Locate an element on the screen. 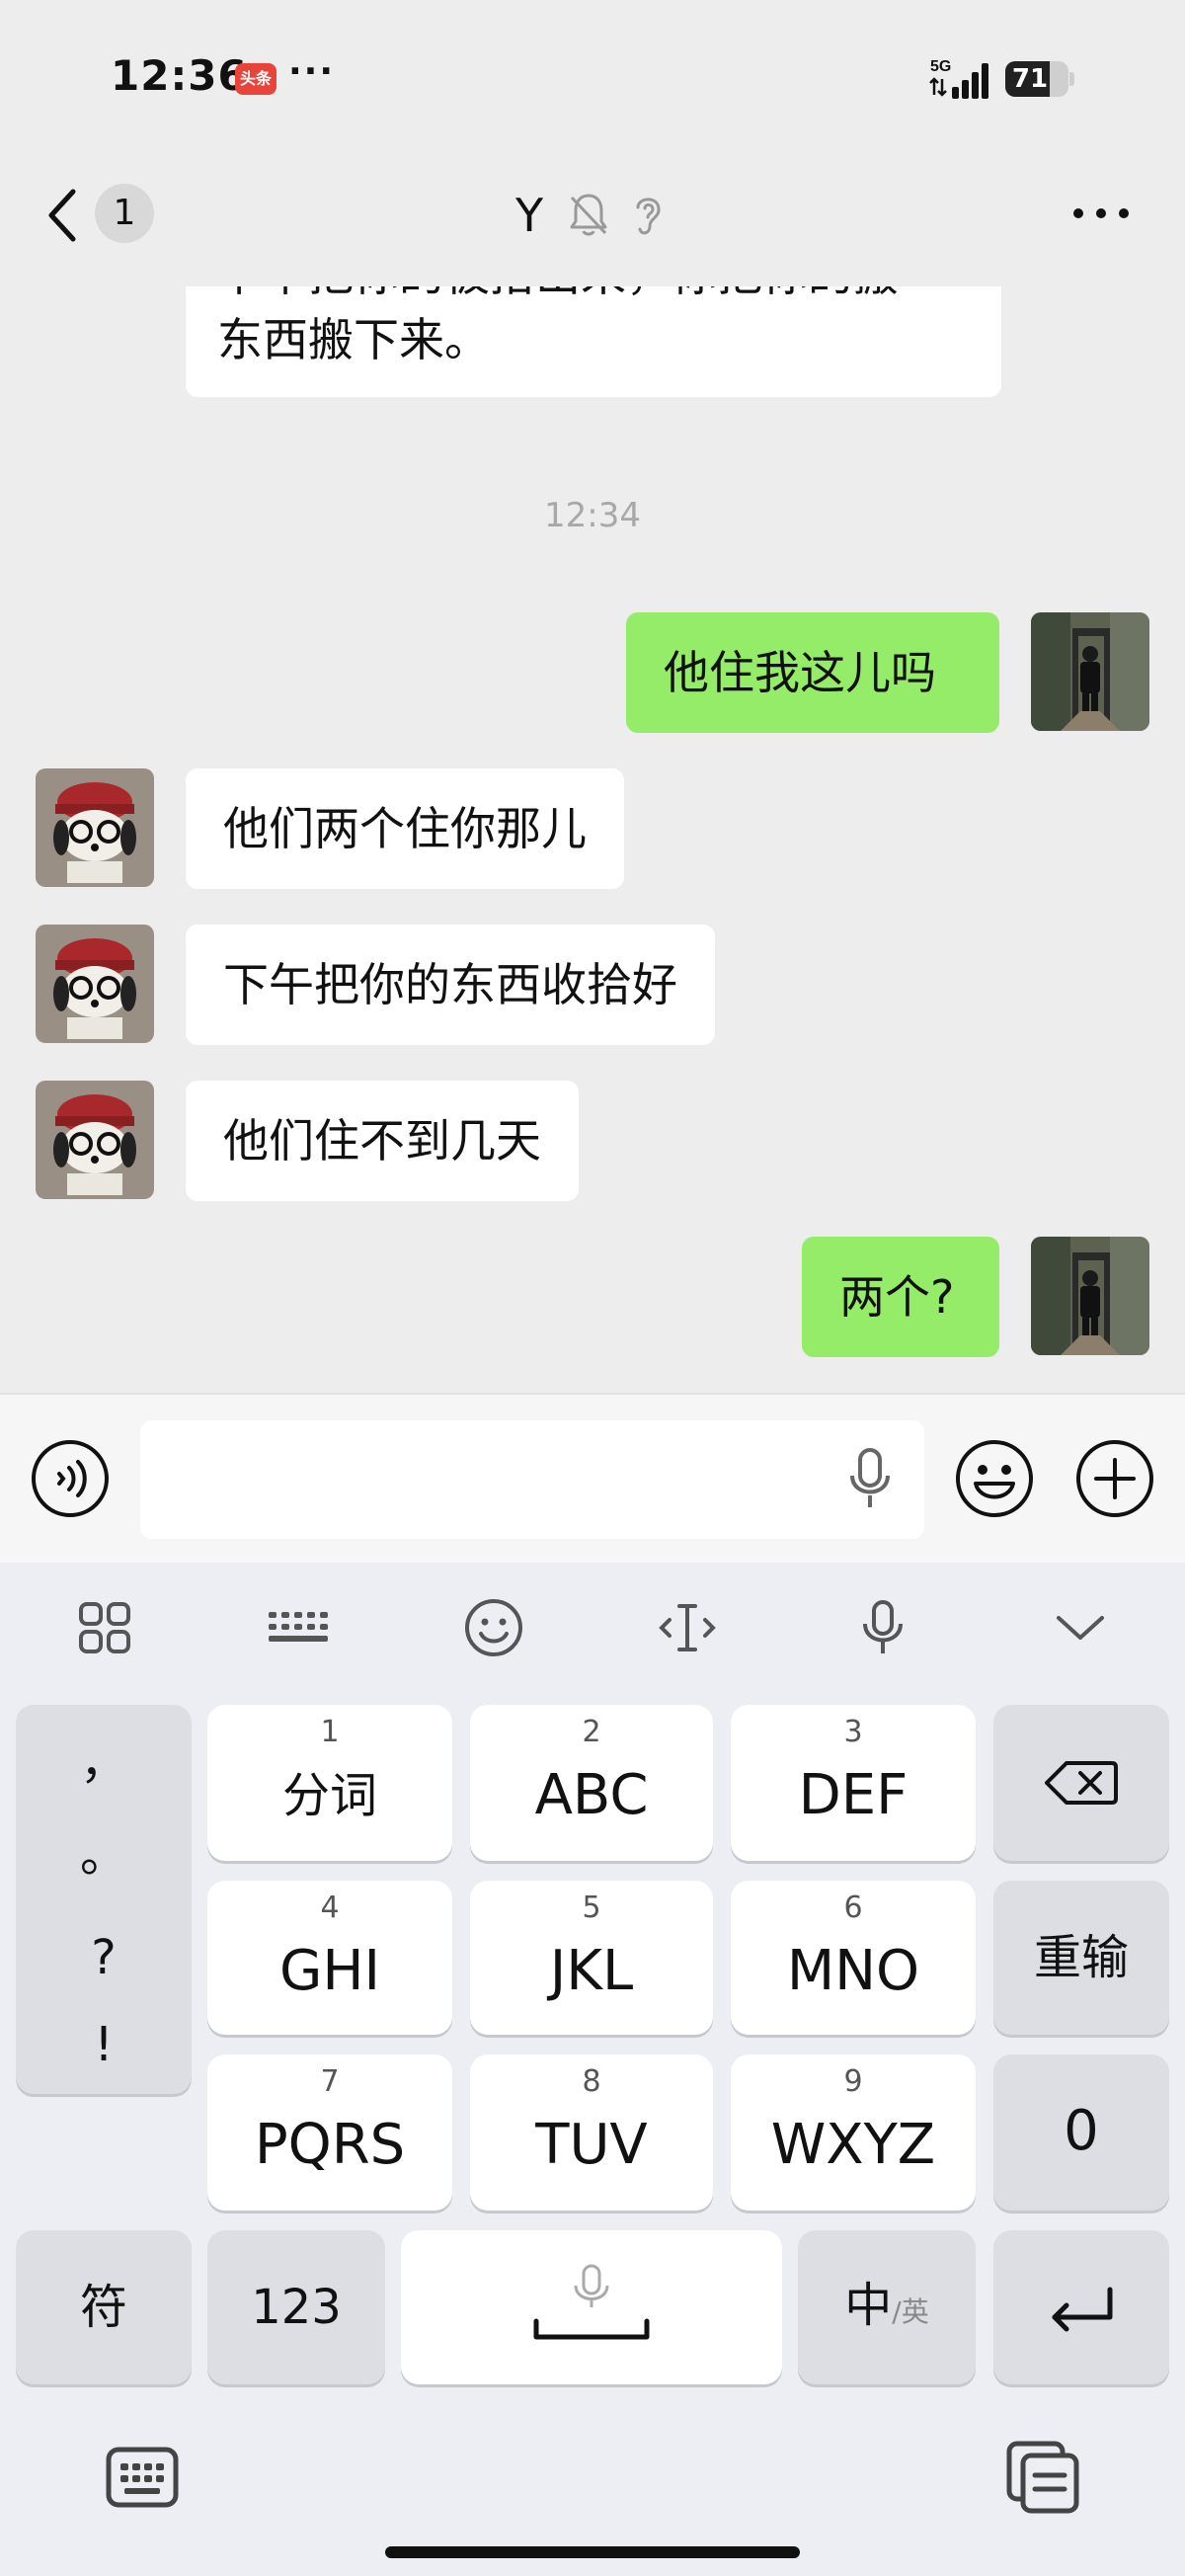 This screenshot has width=1185, height=2576. enter-key is located at coordinates (1081, 2307).